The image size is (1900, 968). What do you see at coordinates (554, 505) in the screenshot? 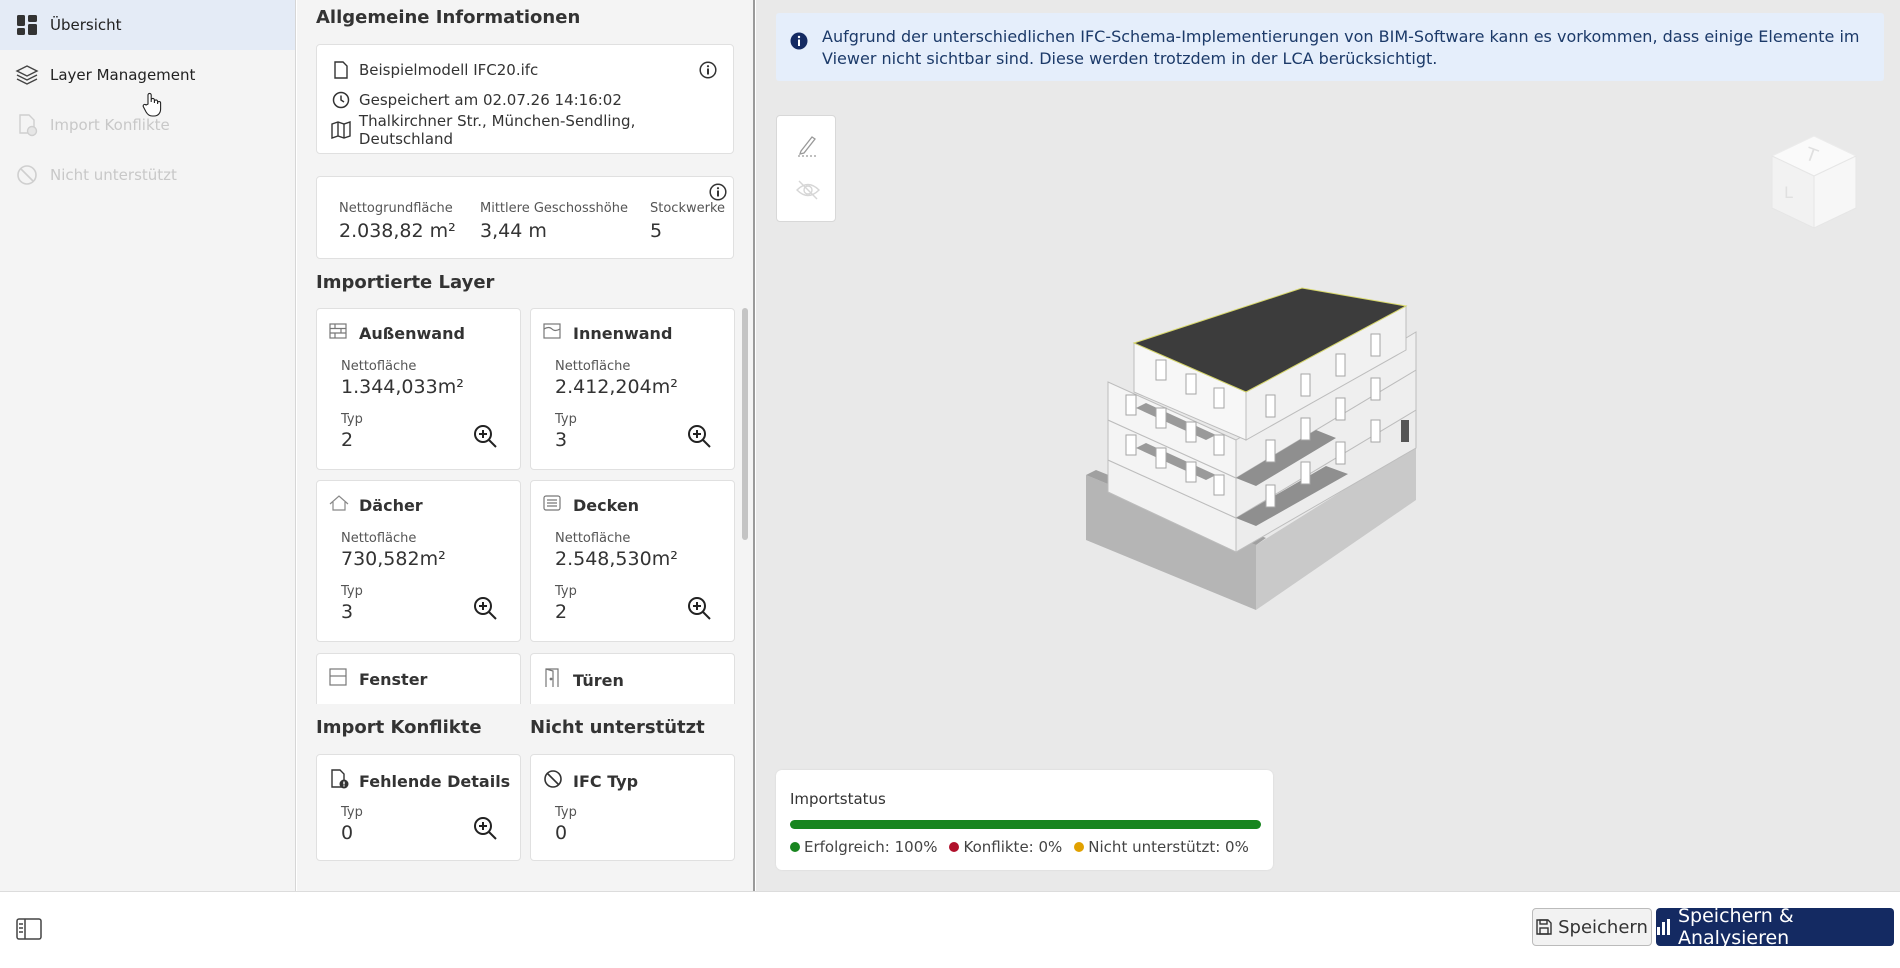
I see `slab-icon` at bounding box center [554, 505].